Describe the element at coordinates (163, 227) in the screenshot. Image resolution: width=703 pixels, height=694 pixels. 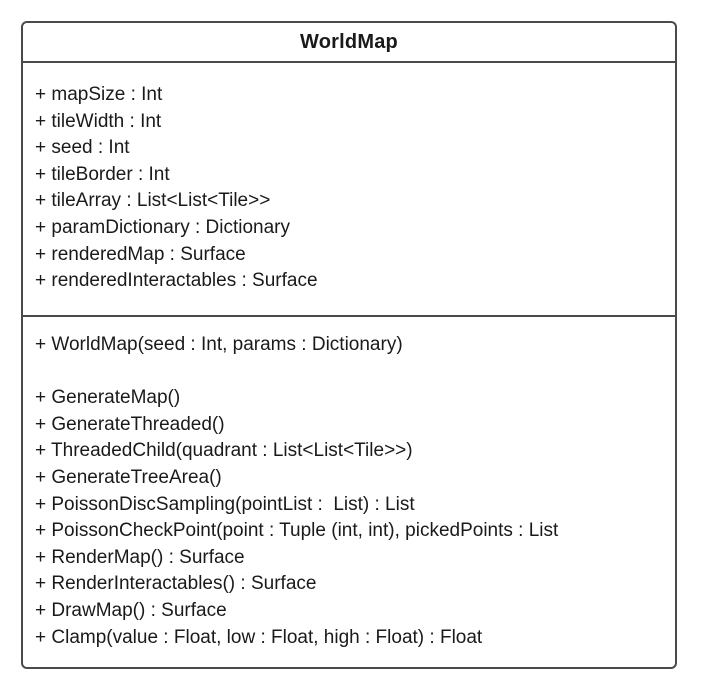
I see `attribute-line: + paramDictionary : Dictionary` at that location.